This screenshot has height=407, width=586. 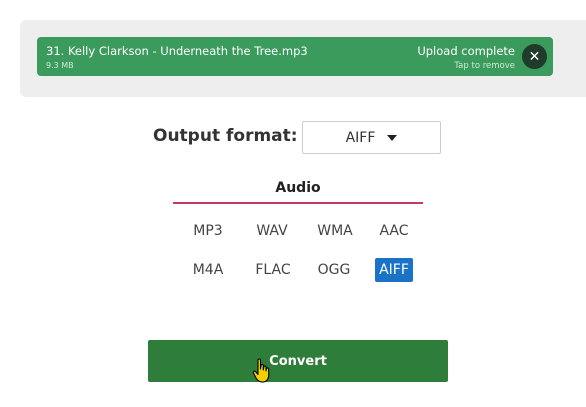 What do you see at coordinates (60, 65) in the screenshot?
I see `file-size: 9.3 MB` at bounding box center [60, 65].